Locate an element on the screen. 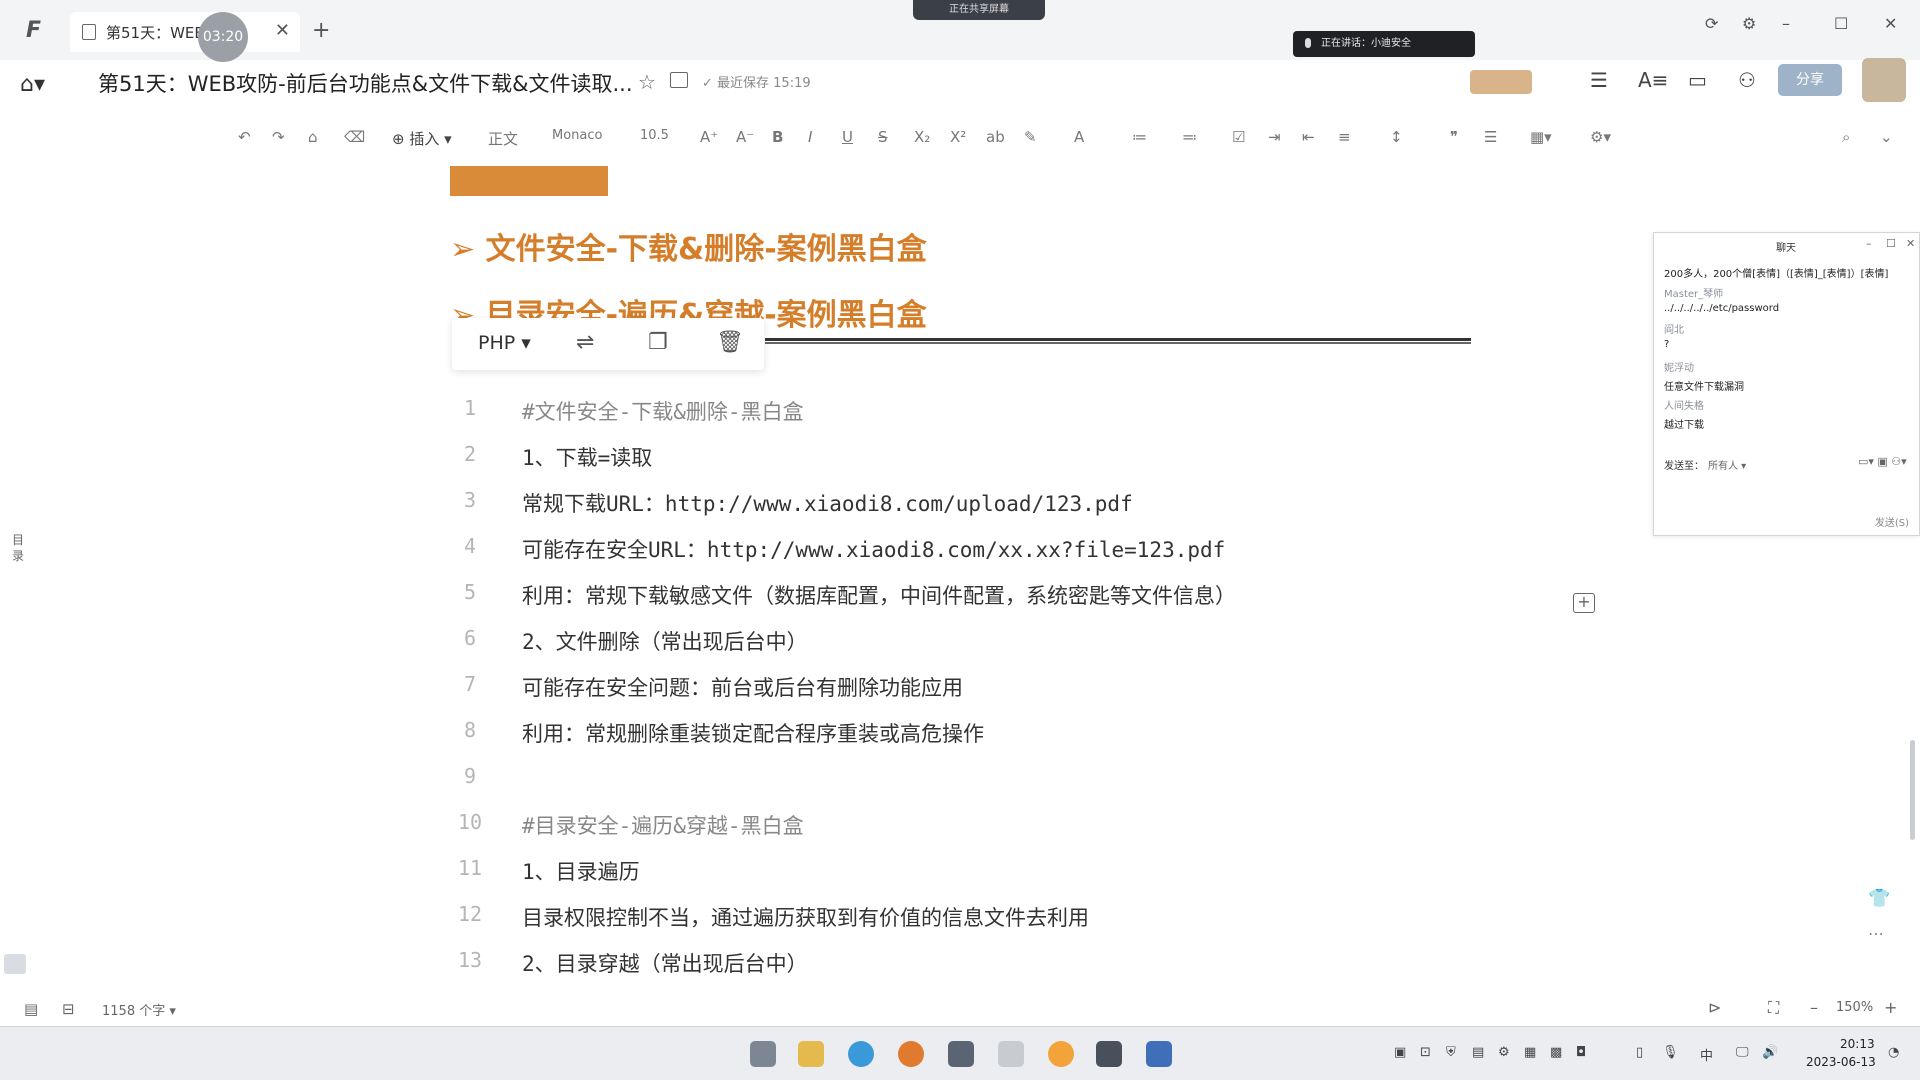  text-format-icon: A≡ is located at coordinates (1653, 80).